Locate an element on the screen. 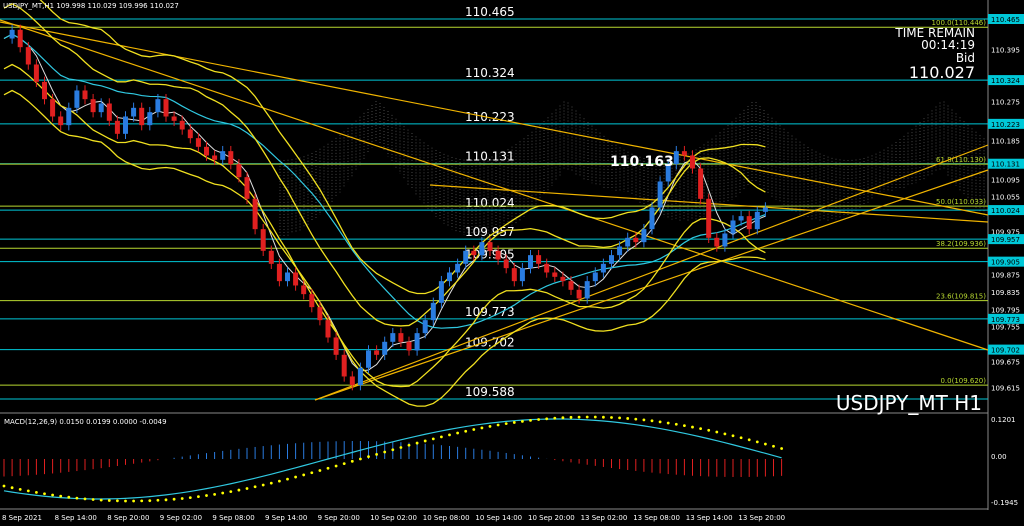 Image resolution: width=1024 pixels, height=526 pixels. time-axis-label: 9 Sep 14:00 is located at coordinates (286, 518).